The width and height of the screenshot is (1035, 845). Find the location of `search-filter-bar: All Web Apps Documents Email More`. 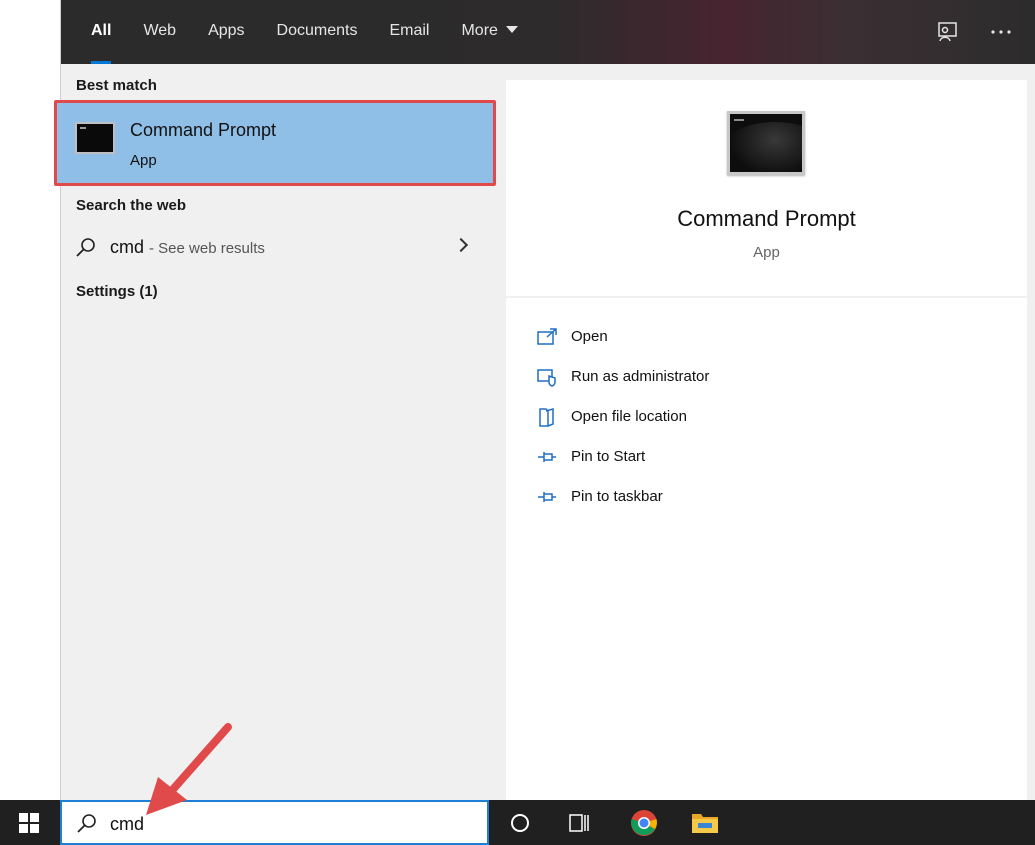

search-filter-bar: All Web Apps Documents Email More is located at coordinates (548, 32).